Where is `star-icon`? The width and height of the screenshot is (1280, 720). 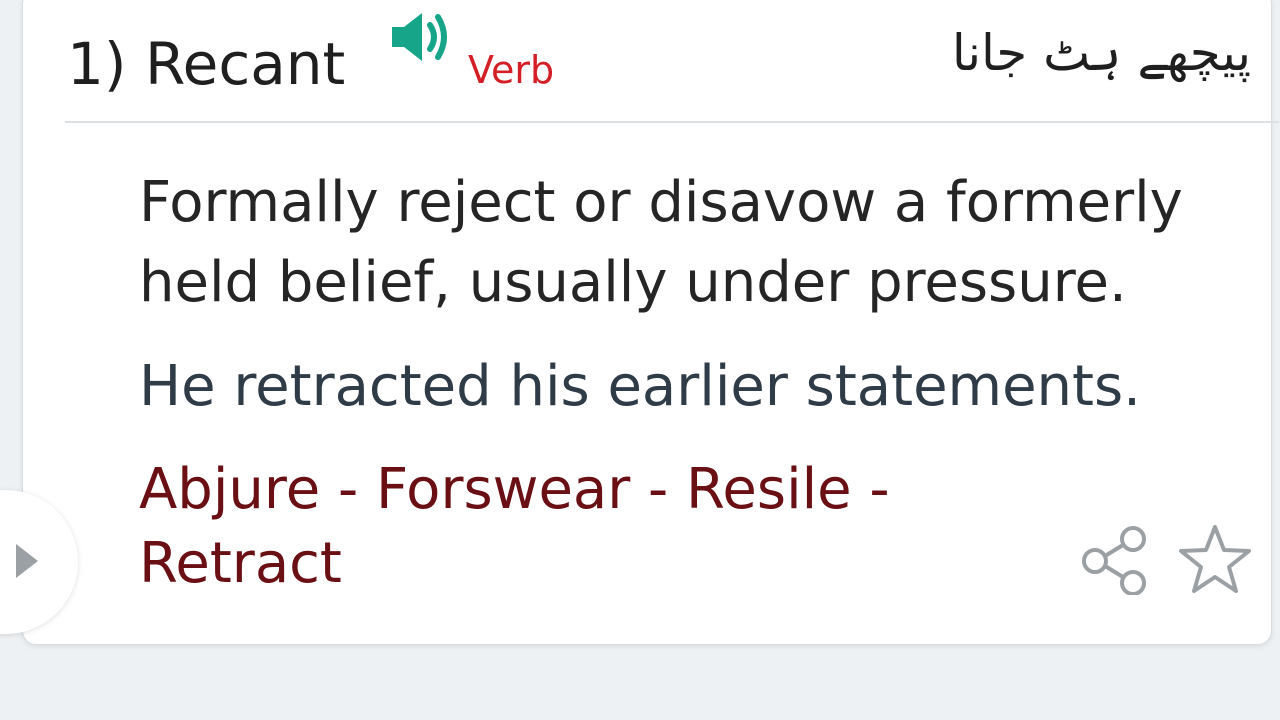 star-icon is located at coordinates (1215, 559).